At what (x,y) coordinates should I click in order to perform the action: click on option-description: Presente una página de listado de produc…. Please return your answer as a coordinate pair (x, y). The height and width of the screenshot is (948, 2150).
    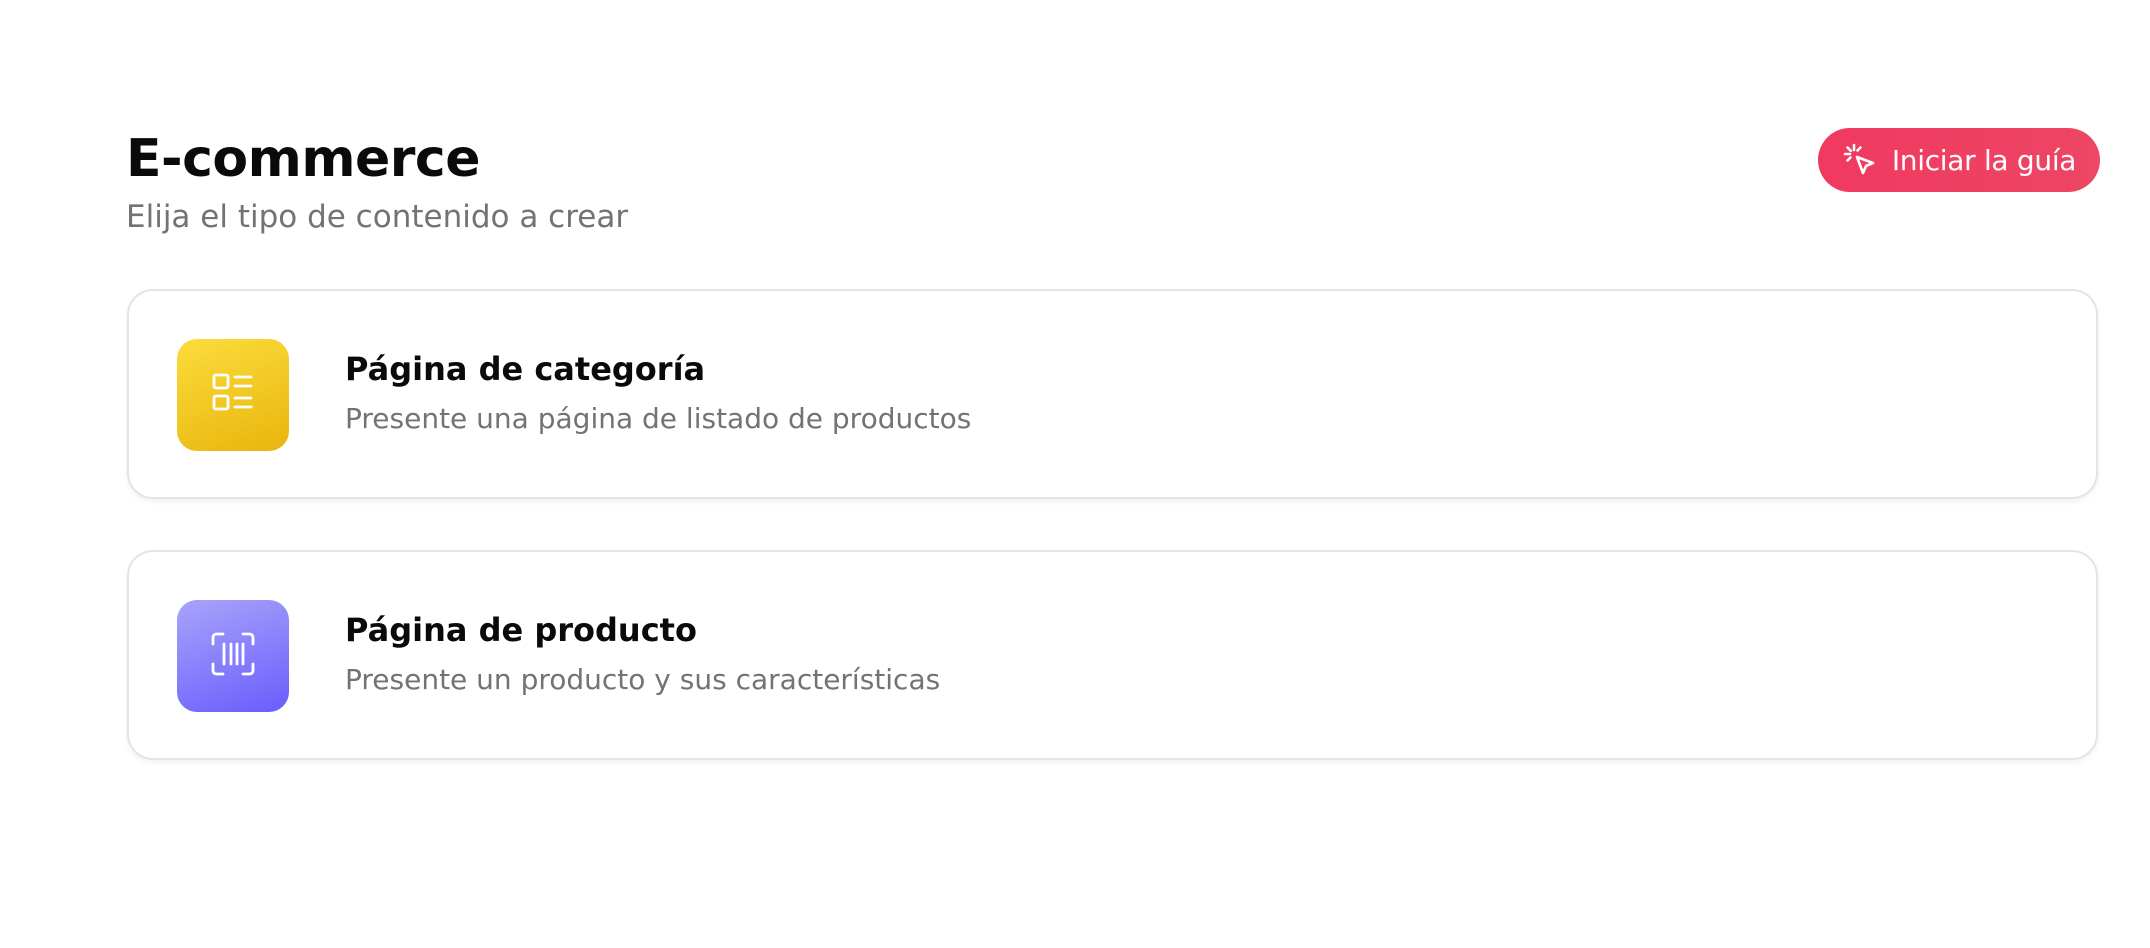
    Looking at the image, I should click on (658, 418).